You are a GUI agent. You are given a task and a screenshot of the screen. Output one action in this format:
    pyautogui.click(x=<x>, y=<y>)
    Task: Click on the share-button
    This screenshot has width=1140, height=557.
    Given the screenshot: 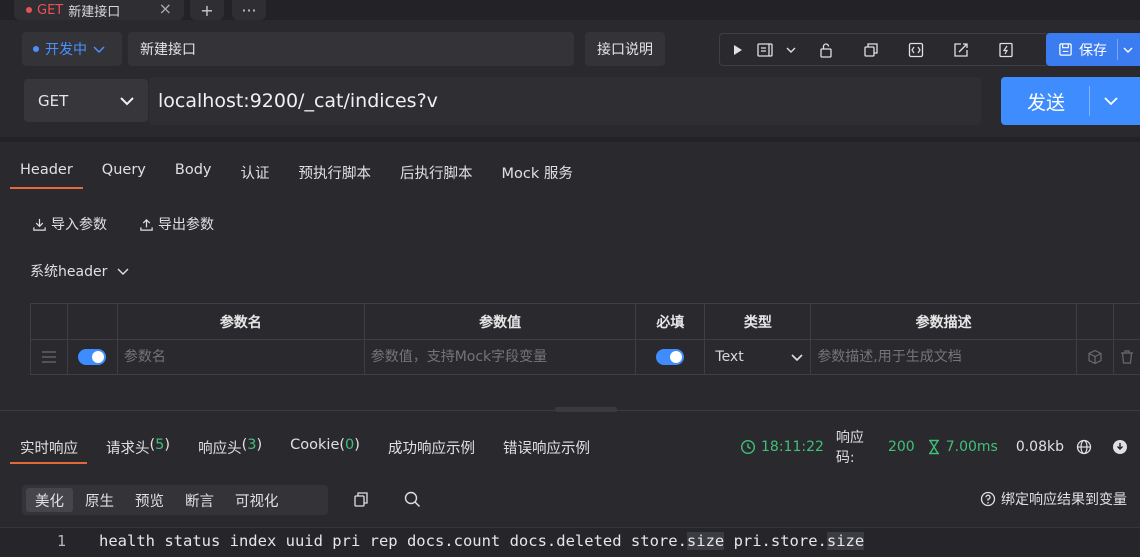 What is the action you would take?
    pyautogui.click(x=960, y=49)
    